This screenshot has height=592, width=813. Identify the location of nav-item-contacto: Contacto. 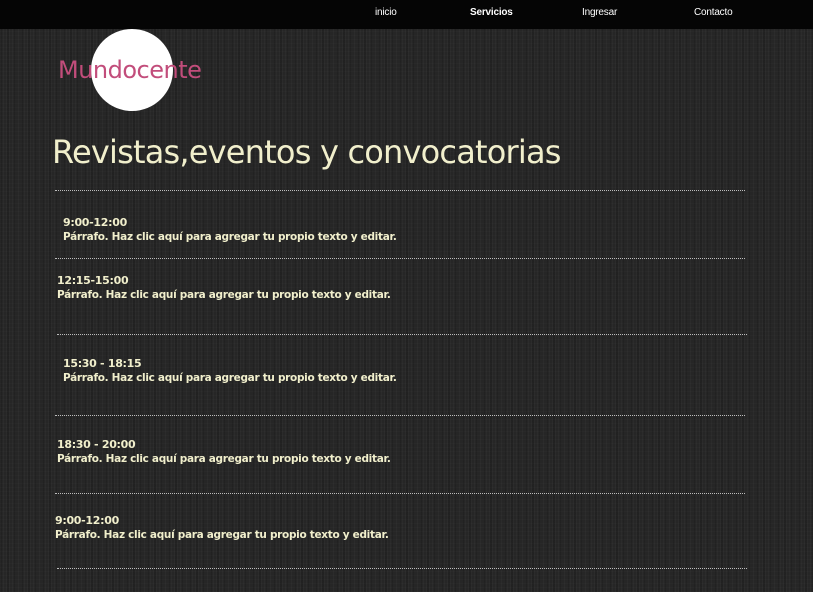
(713, 12).